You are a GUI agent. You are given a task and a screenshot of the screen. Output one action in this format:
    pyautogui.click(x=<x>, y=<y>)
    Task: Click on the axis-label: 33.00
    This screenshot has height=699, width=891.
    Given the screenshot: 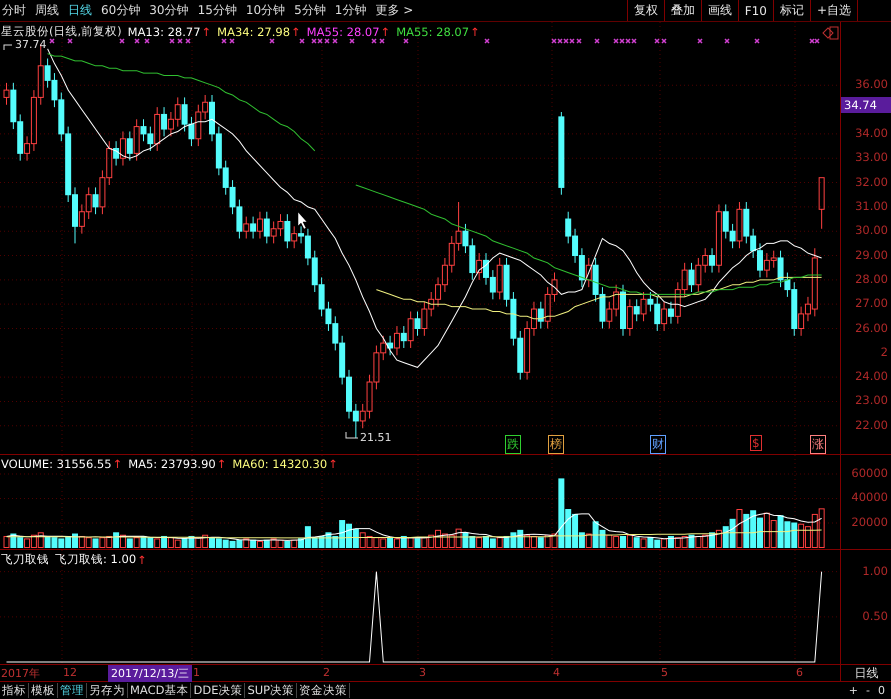 What is the action you would take?
    pyautogui.click(x=871, y=157)
    